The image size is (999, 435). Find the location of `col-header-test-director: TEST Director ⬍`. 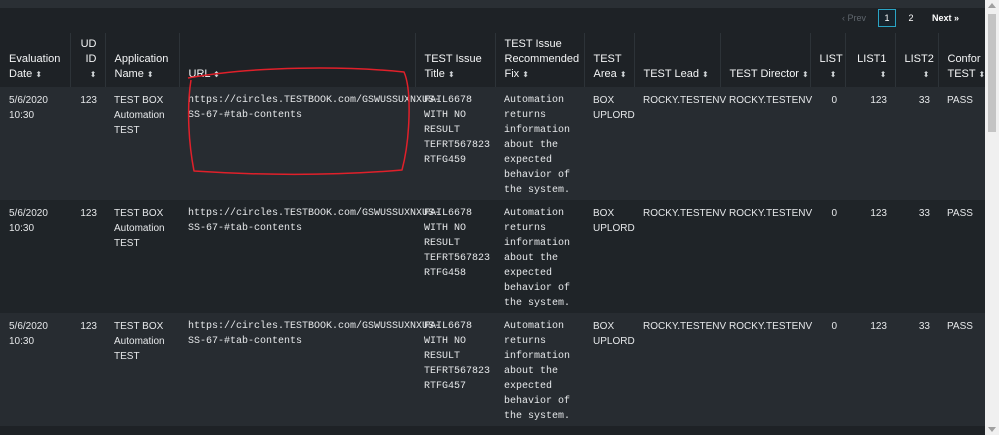

col-header-test-director: TEST Director ⬍ is located at coordinates (765, 60).